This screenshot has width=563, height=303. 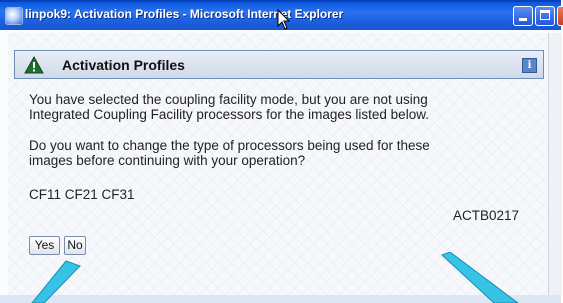 What do you see at coordinates (480, 277) in the screenshot?
I see `callout-arrow-right-icon` at bounding box center [480, 277].